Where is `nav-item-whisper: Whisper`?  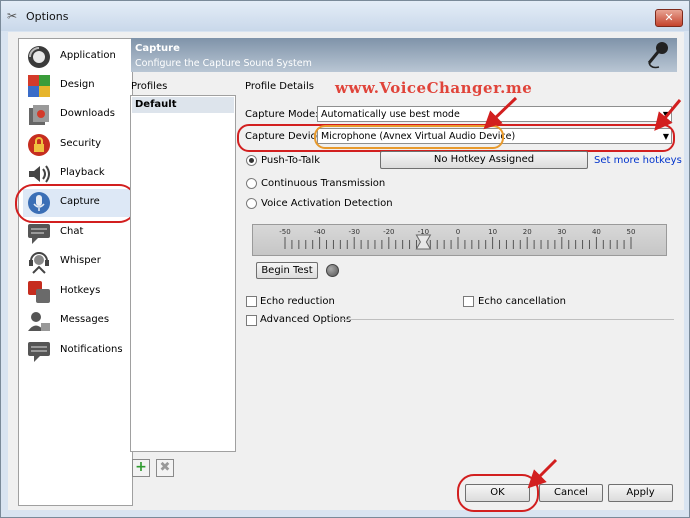
nav-item-whisper: Whisper is located at coordinates (77, 262).